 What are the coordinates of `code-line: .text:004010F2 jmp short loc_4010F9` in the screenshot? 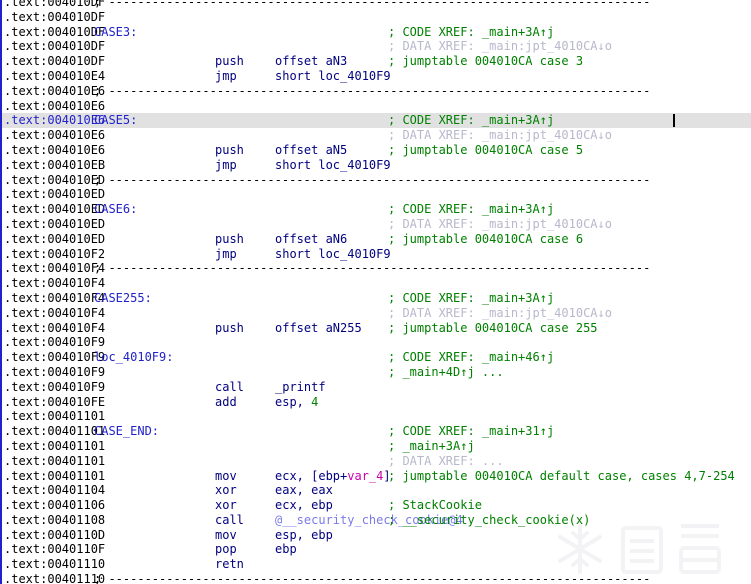 It's located at (375, 254).